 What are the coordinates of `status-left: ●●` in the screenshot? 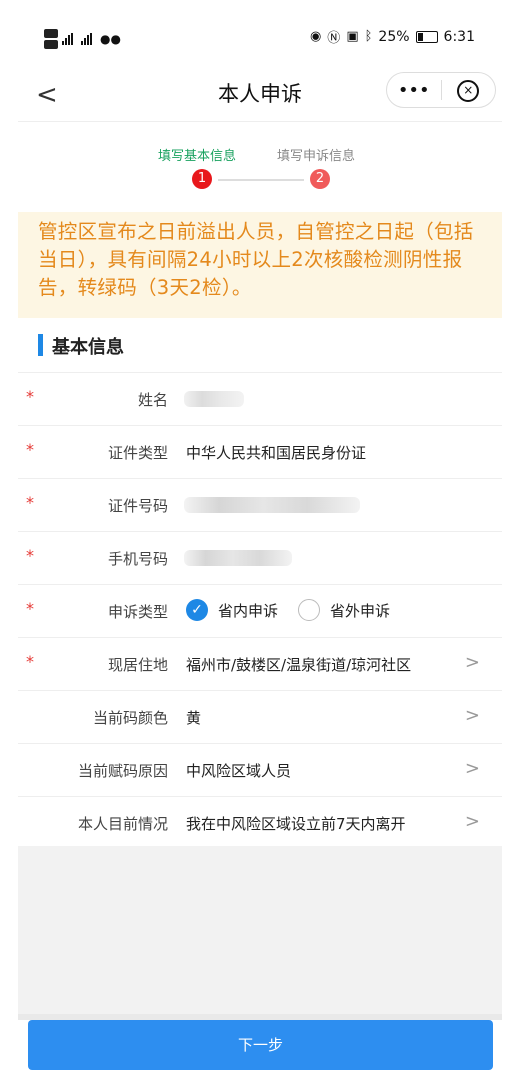 It's located at (82, 39).